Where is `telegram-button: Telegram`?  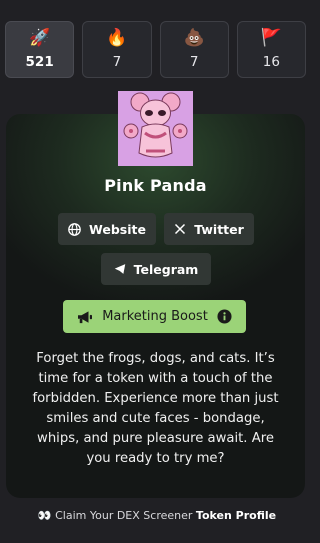
telegram-button: Telegram is located at coordinates (156, 269).